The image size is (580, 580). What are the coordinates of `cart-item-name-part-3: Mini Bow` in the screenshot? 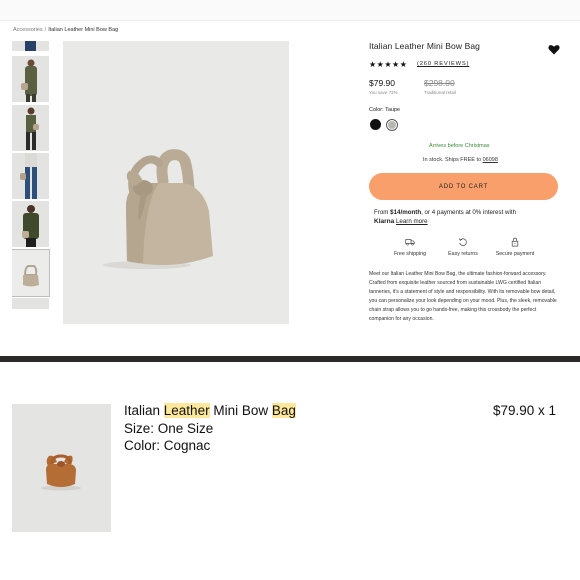 It's located at (240, 410).